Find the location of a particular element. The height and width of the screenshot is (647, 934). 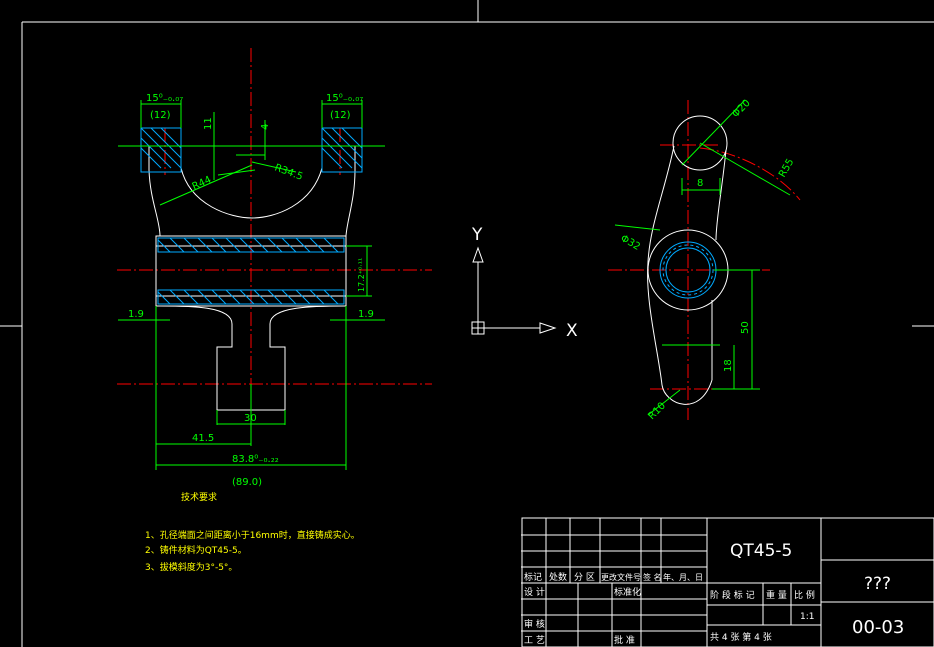

dim-1-9-right: 1.9 is located at coordinates (366, 314).